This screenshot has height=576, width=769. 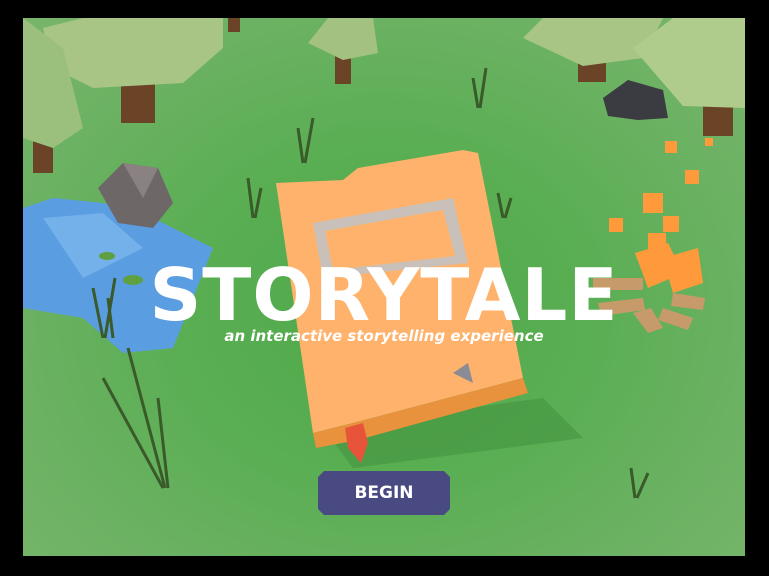 What do you see at coordinates (635, 100) in the screenshot?
I see `rock` at bounding box center [635, 100].